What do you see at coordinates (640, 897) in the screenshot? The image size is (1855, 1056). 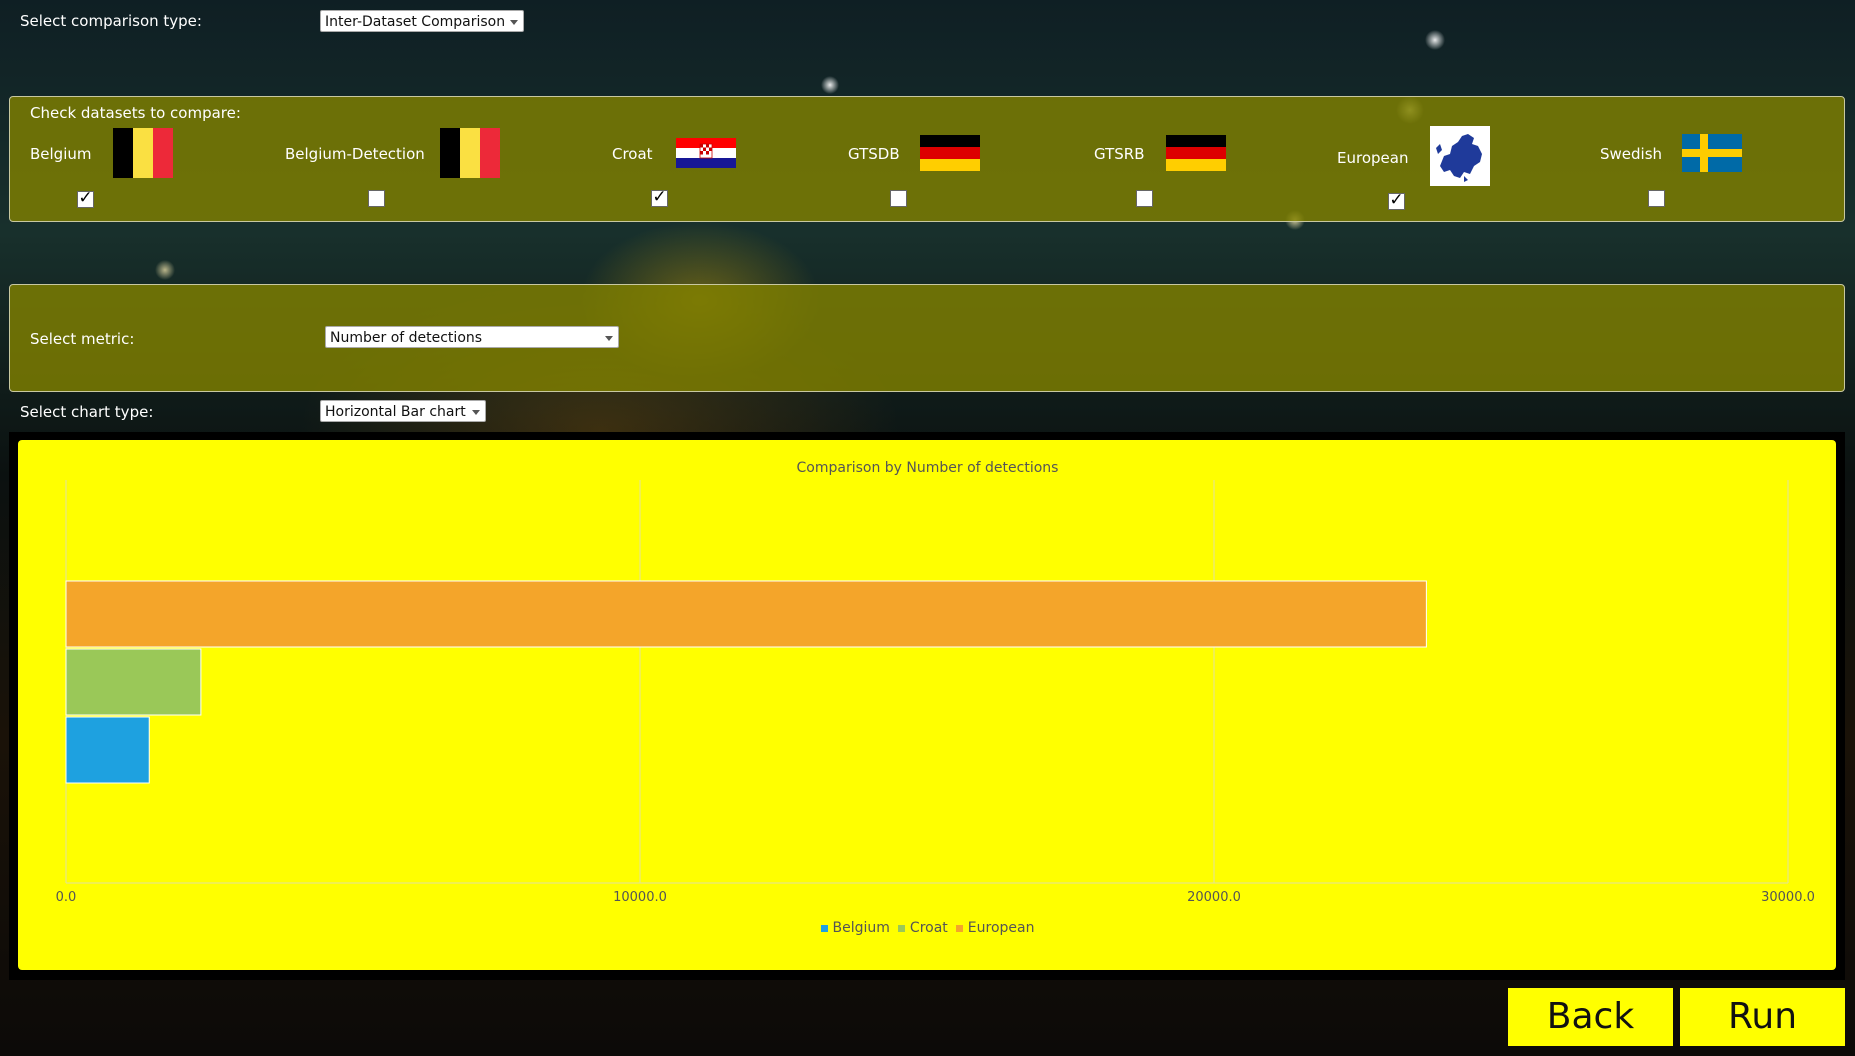 I see `x-tick-label: 10000.0` at bounding box center [640, 897].